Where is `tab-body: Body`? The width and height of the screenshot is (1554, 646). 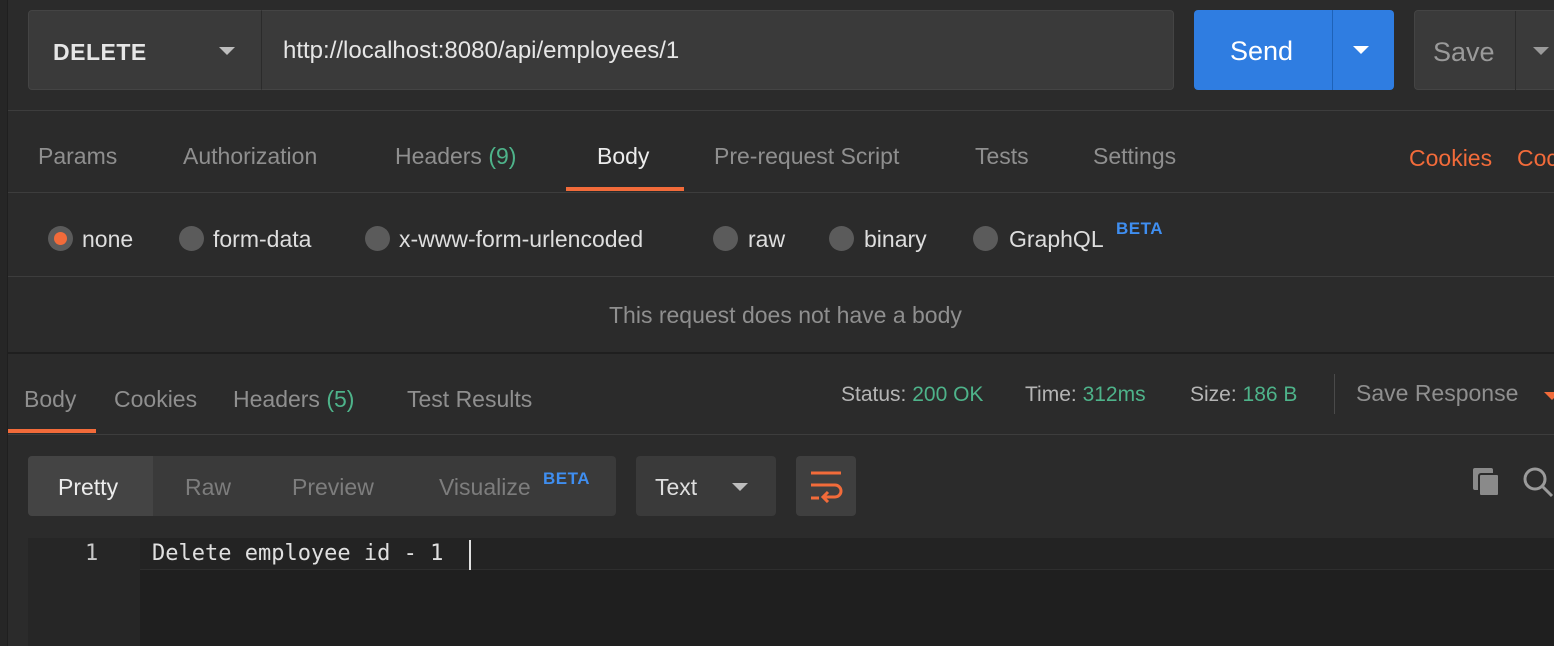
tab-body: Body is located at coordinates (623, 156).